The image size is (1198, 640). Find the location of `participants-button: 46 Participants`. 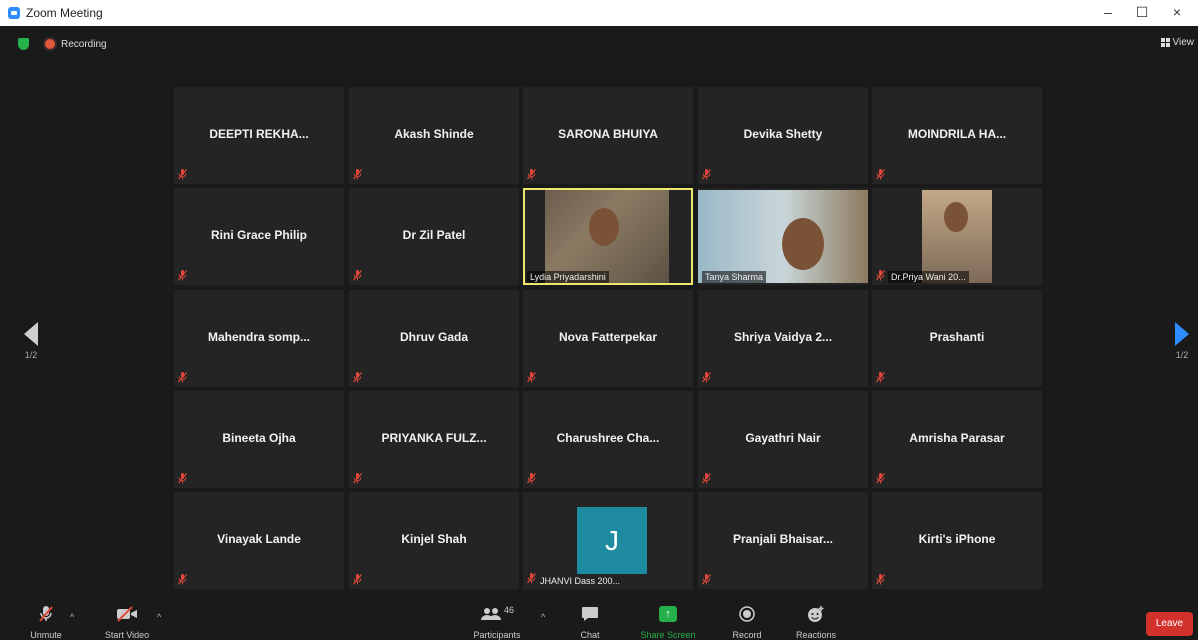

participants-button: 46 Participants is located at coordinates (497, 622).